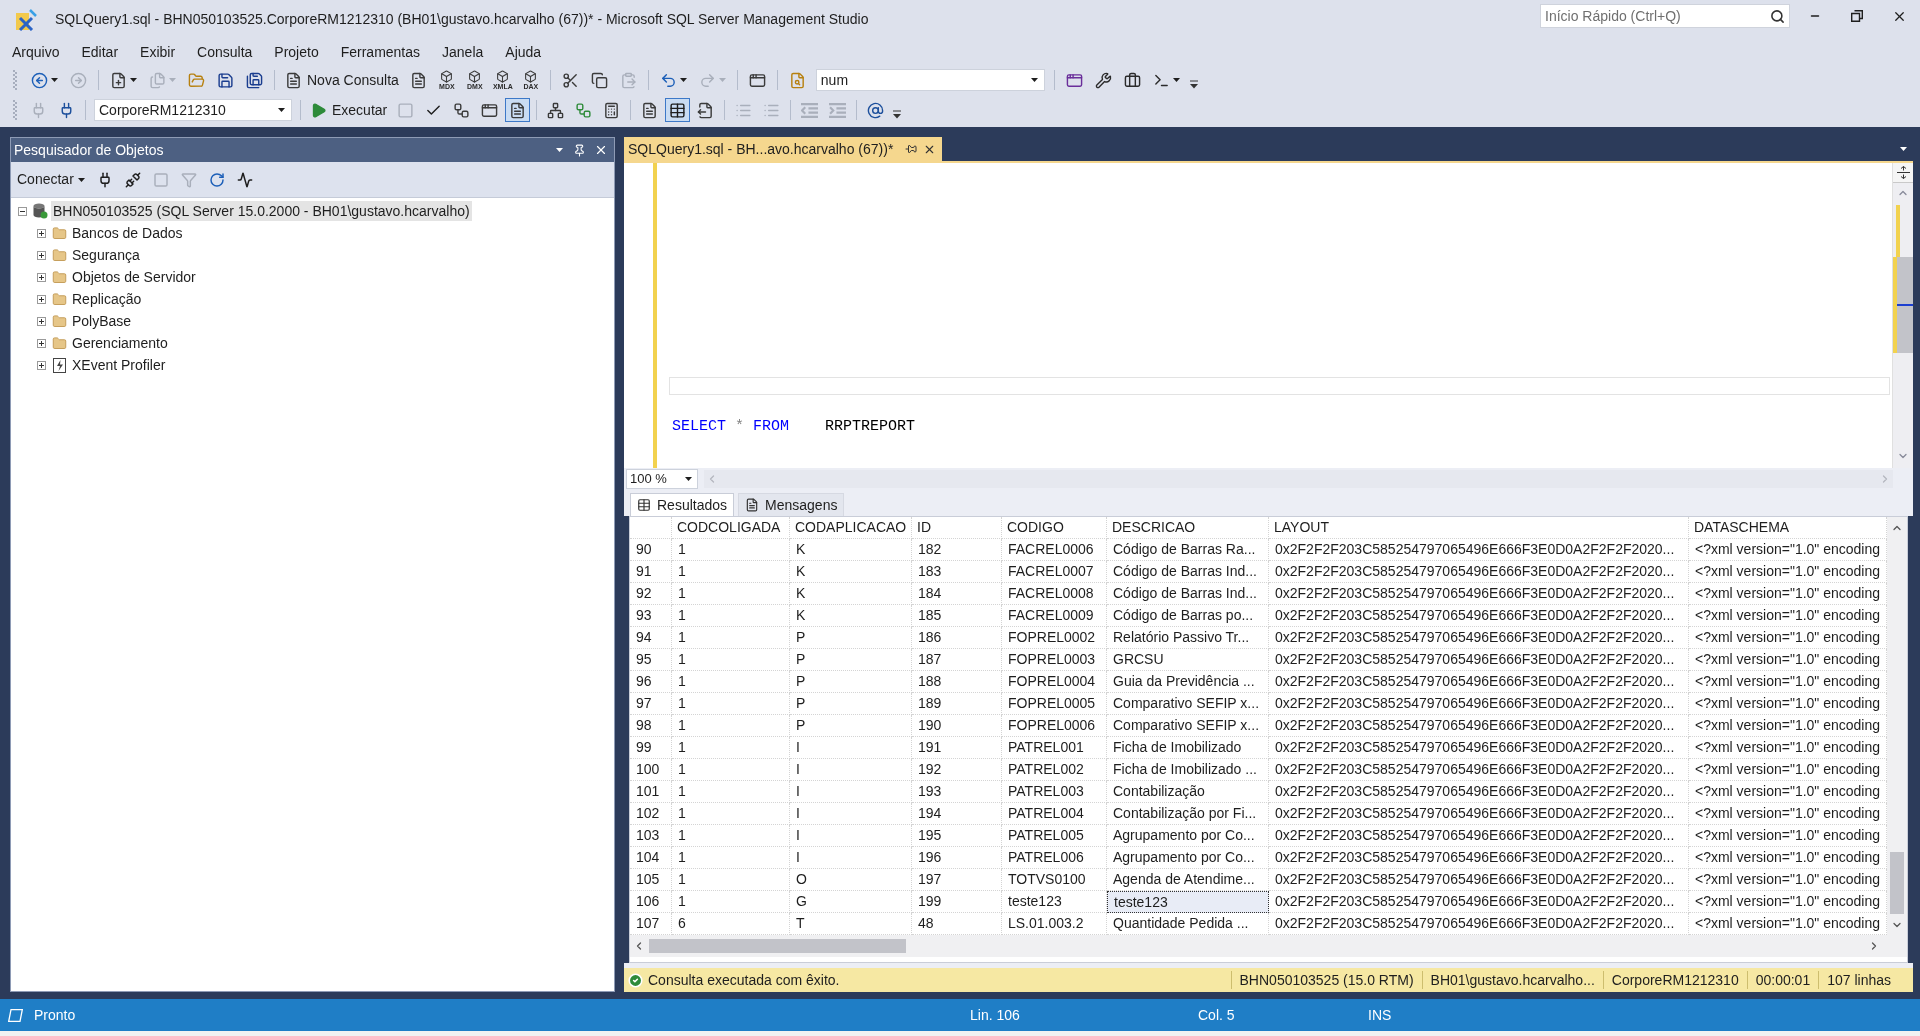 Image resolution: width=1920 pixels, height=1036 pixels. What do you see at coordinates (957, 572) in the screenshot?
I see `table-cell: 183` at bounding box center [957, 572].